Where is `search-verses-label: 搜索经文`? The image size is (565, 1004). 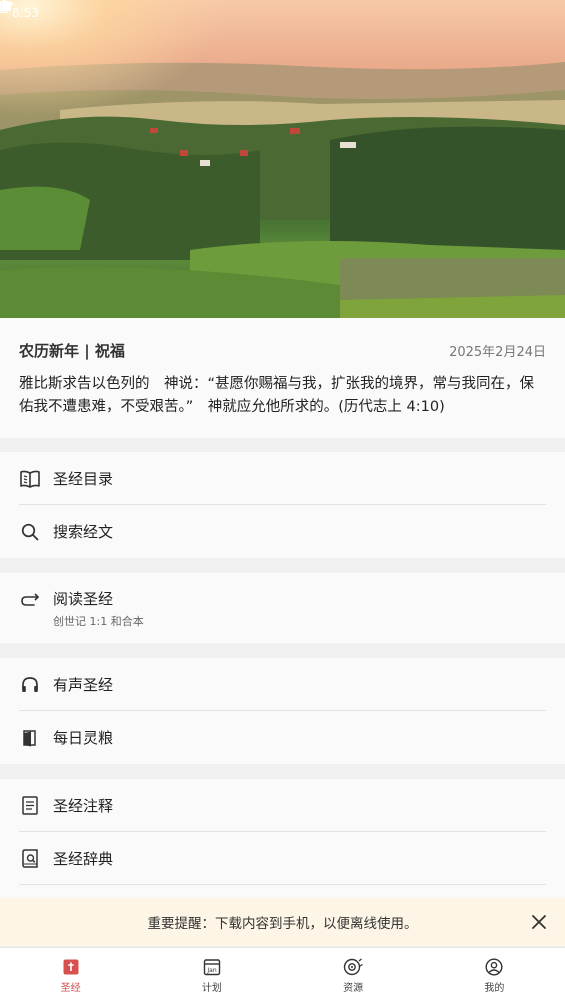
search-verses-label: 搜索经文 is located at coordinates (83, 532).